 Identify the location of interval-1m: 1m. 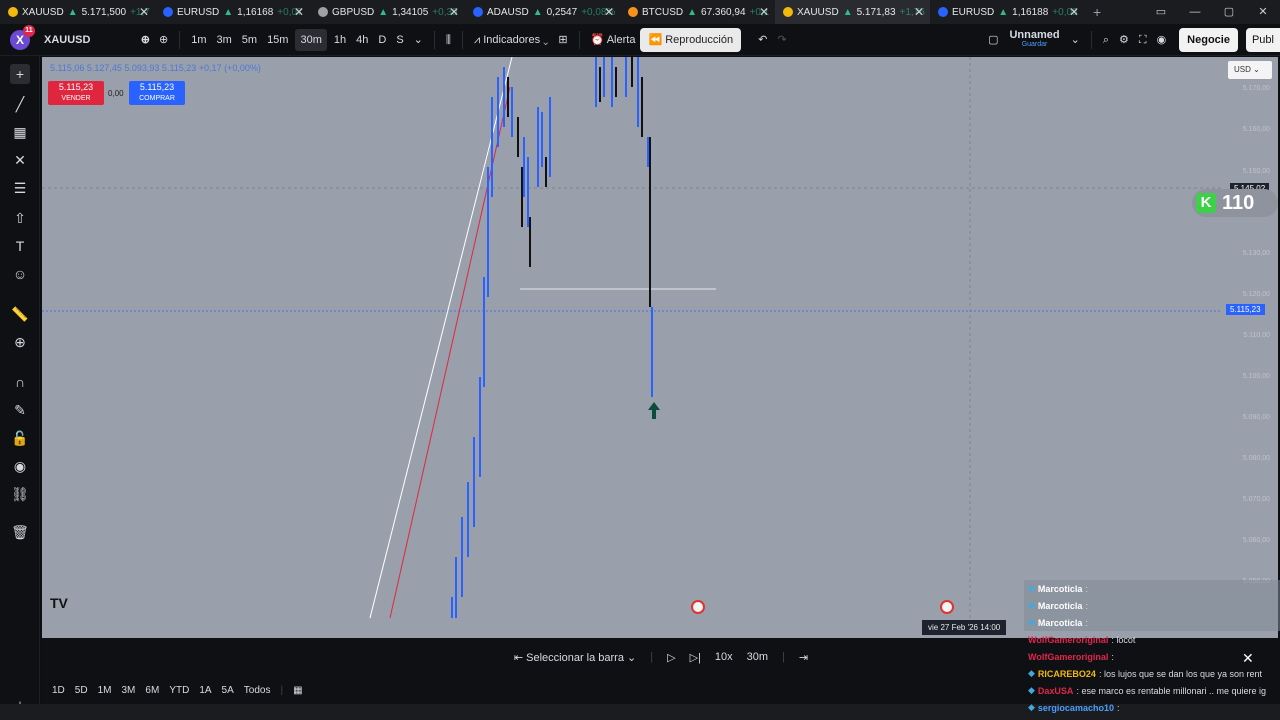
(198, 40).